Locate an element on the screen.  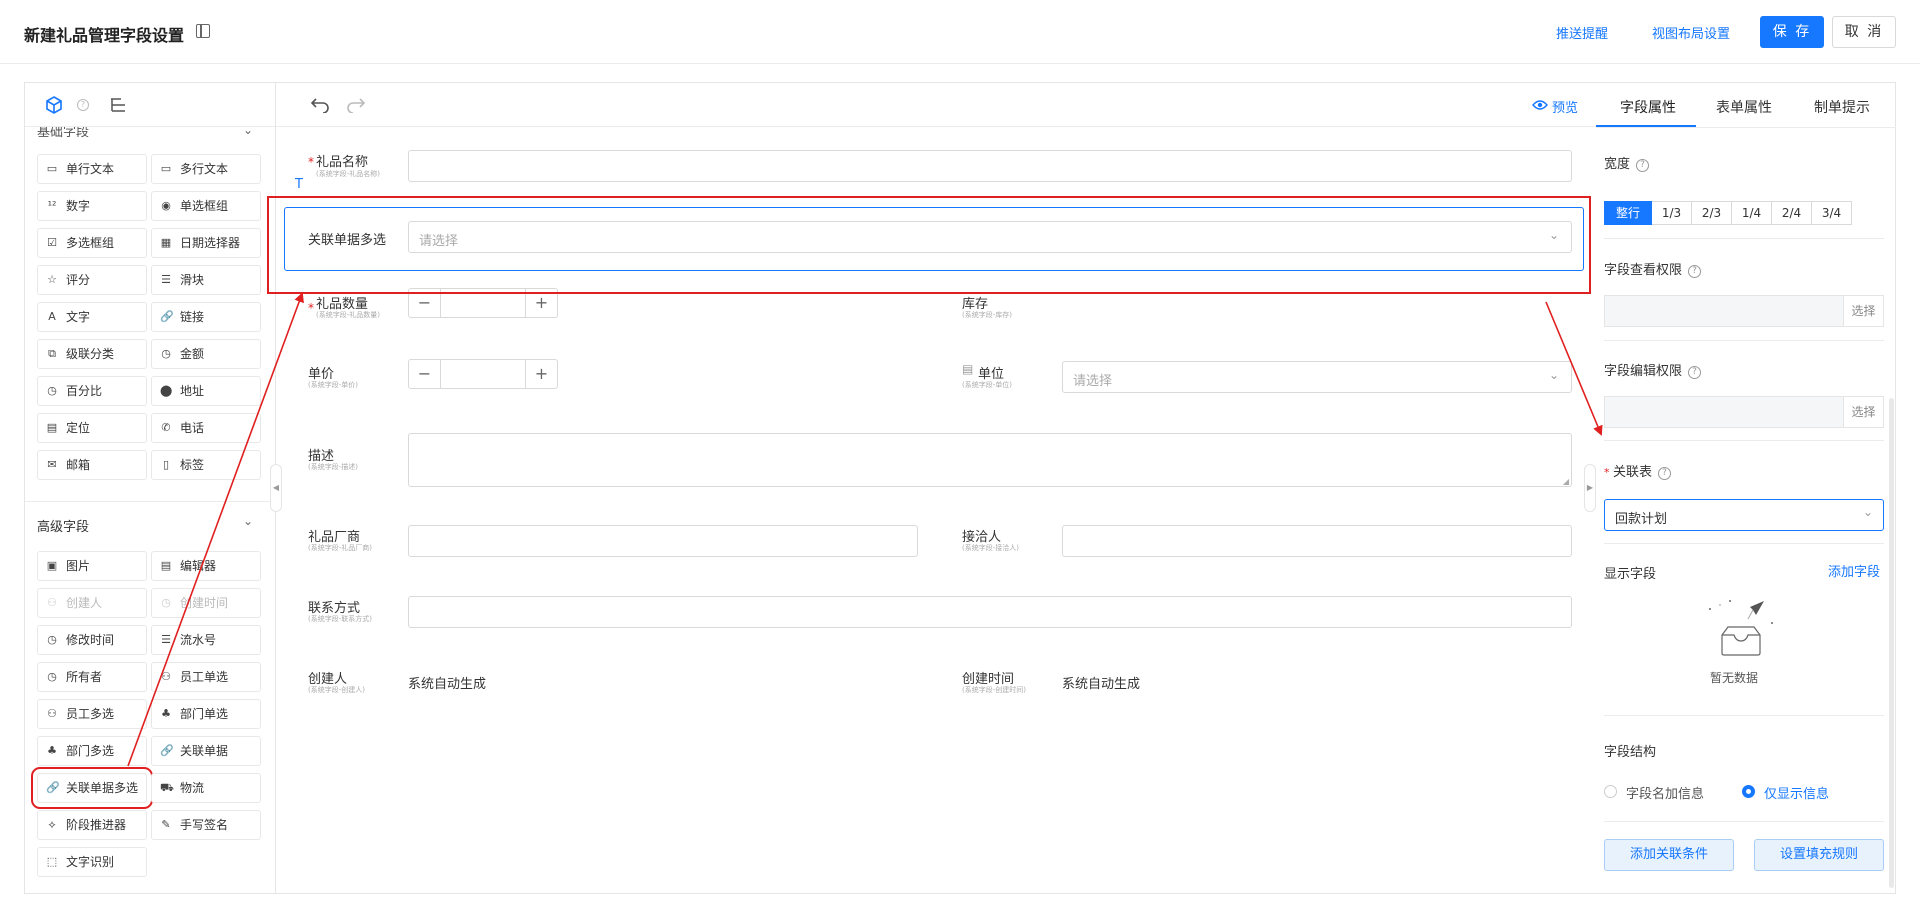
field-item-slider: ☰ 滑块 is located at coordinates (206, 280).